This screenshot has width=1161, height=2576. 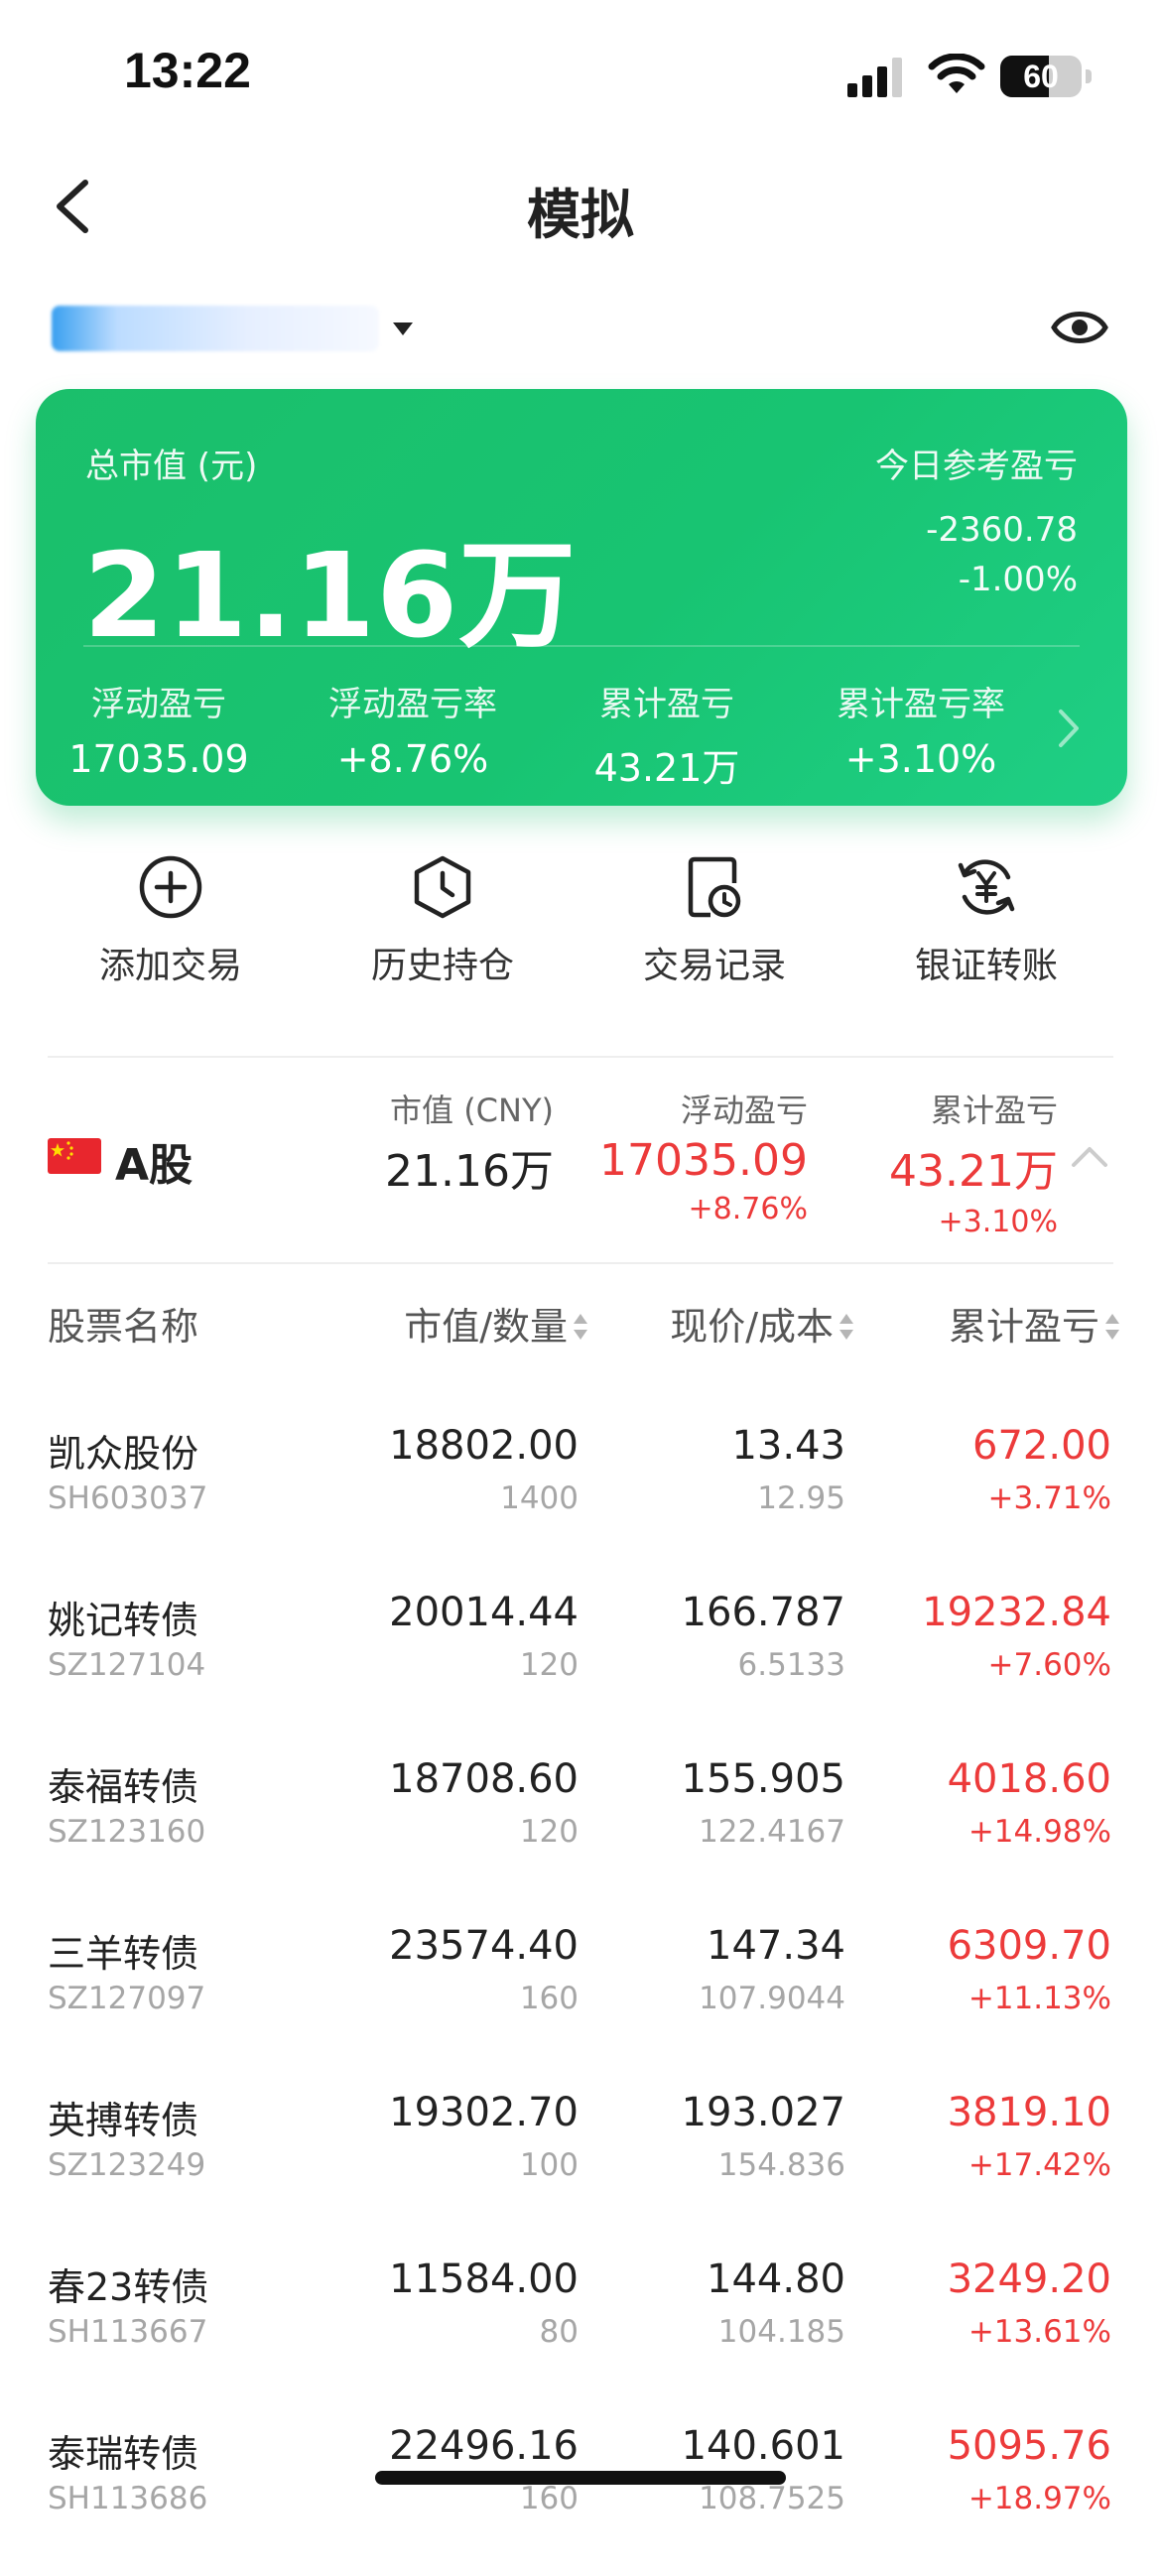 I want to click on quantity: 1400, so click(x=539, y=1498).